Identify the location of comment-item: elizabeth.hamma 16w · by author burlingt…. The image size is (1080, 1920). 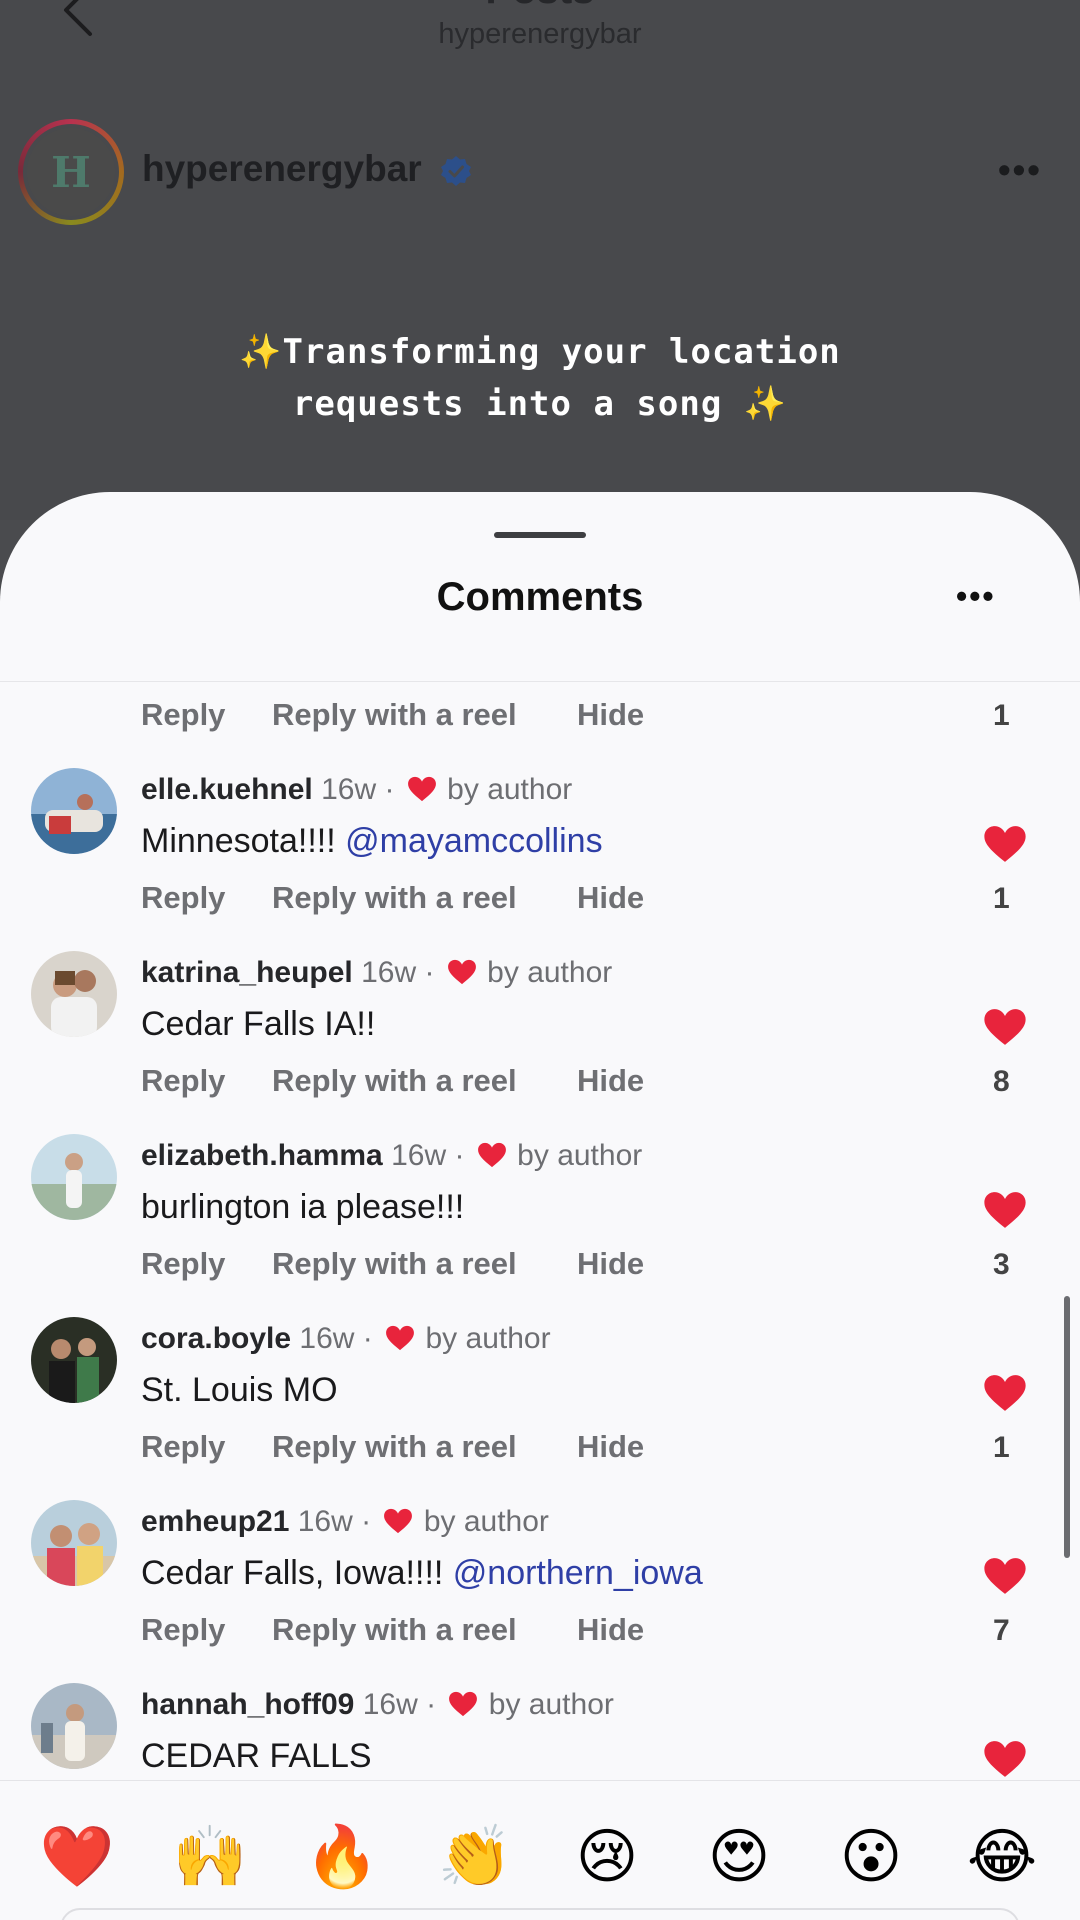
(540, 1225).